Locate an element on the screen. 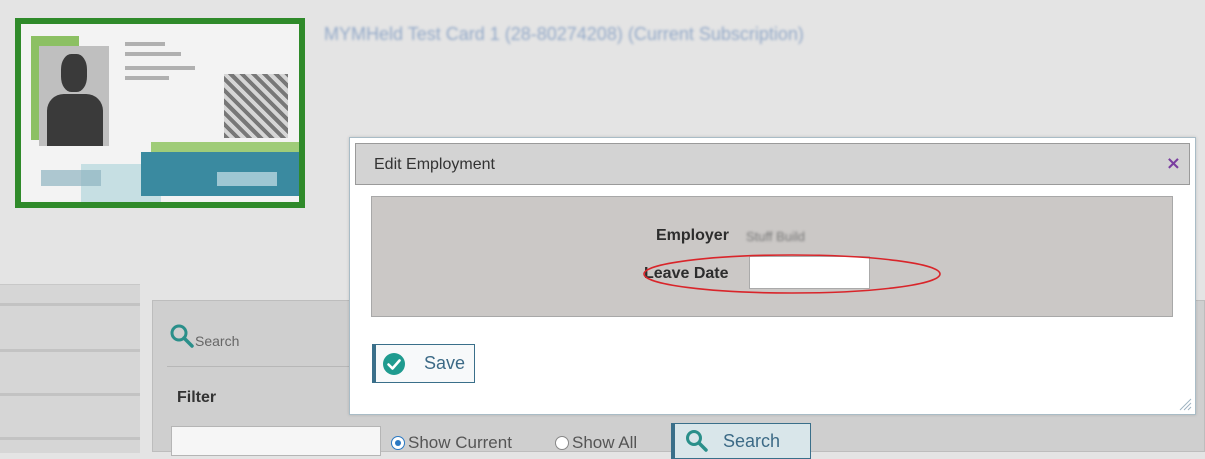 The image size is (1205, 459). qr-code-icon is located at coordinates (256, 106).